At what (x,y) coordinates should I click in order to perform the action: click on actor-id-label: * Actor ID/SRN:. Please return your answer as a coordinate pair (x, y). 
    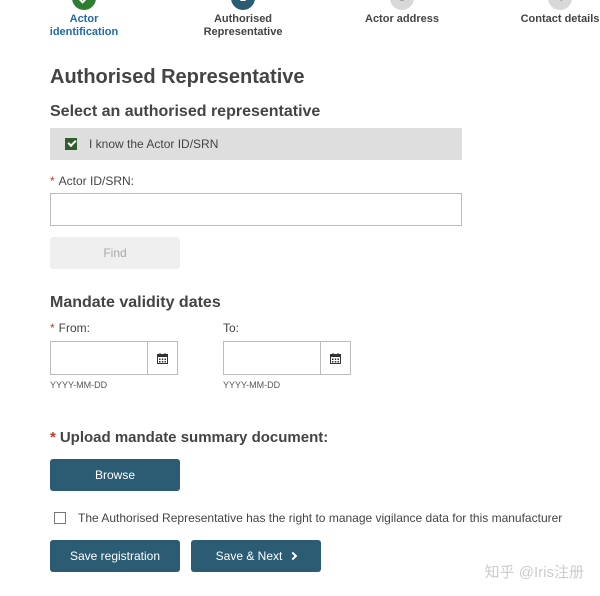
    Looking at the image, I should click on (92, 181).